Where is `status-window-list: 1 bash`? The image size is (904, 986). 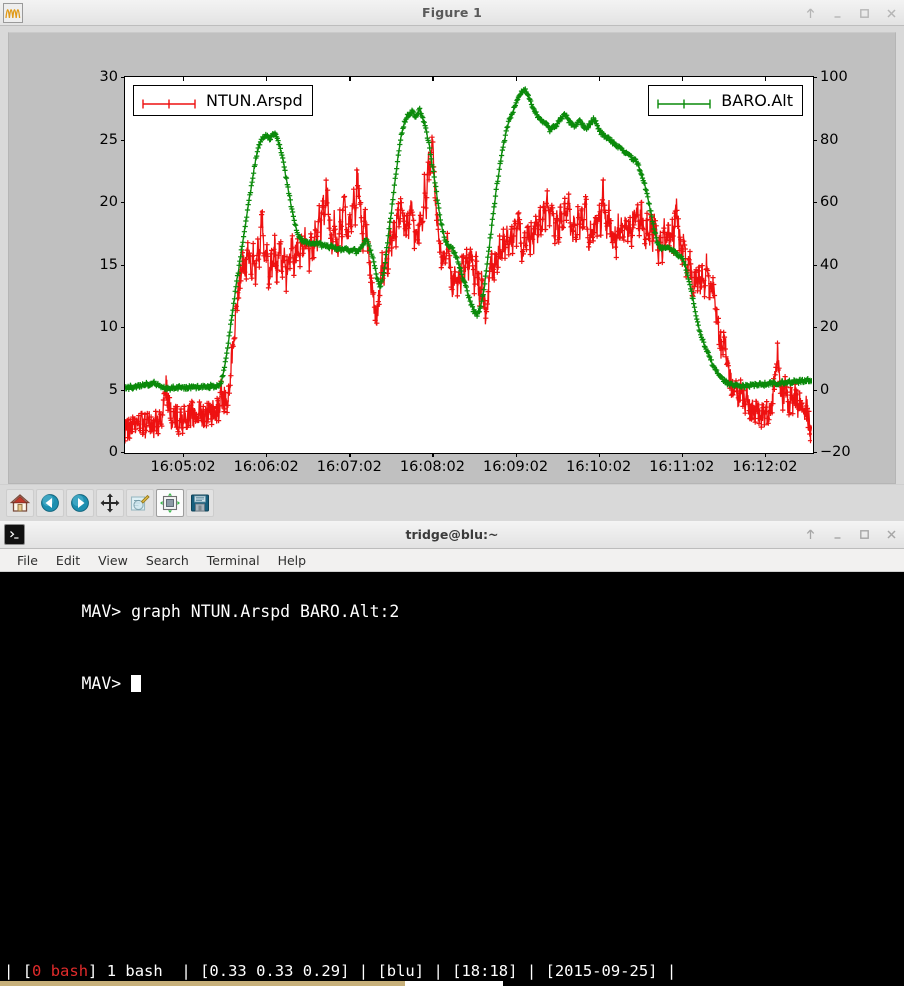 status-window-list: 1 bash is located at coordinates (134, 971).